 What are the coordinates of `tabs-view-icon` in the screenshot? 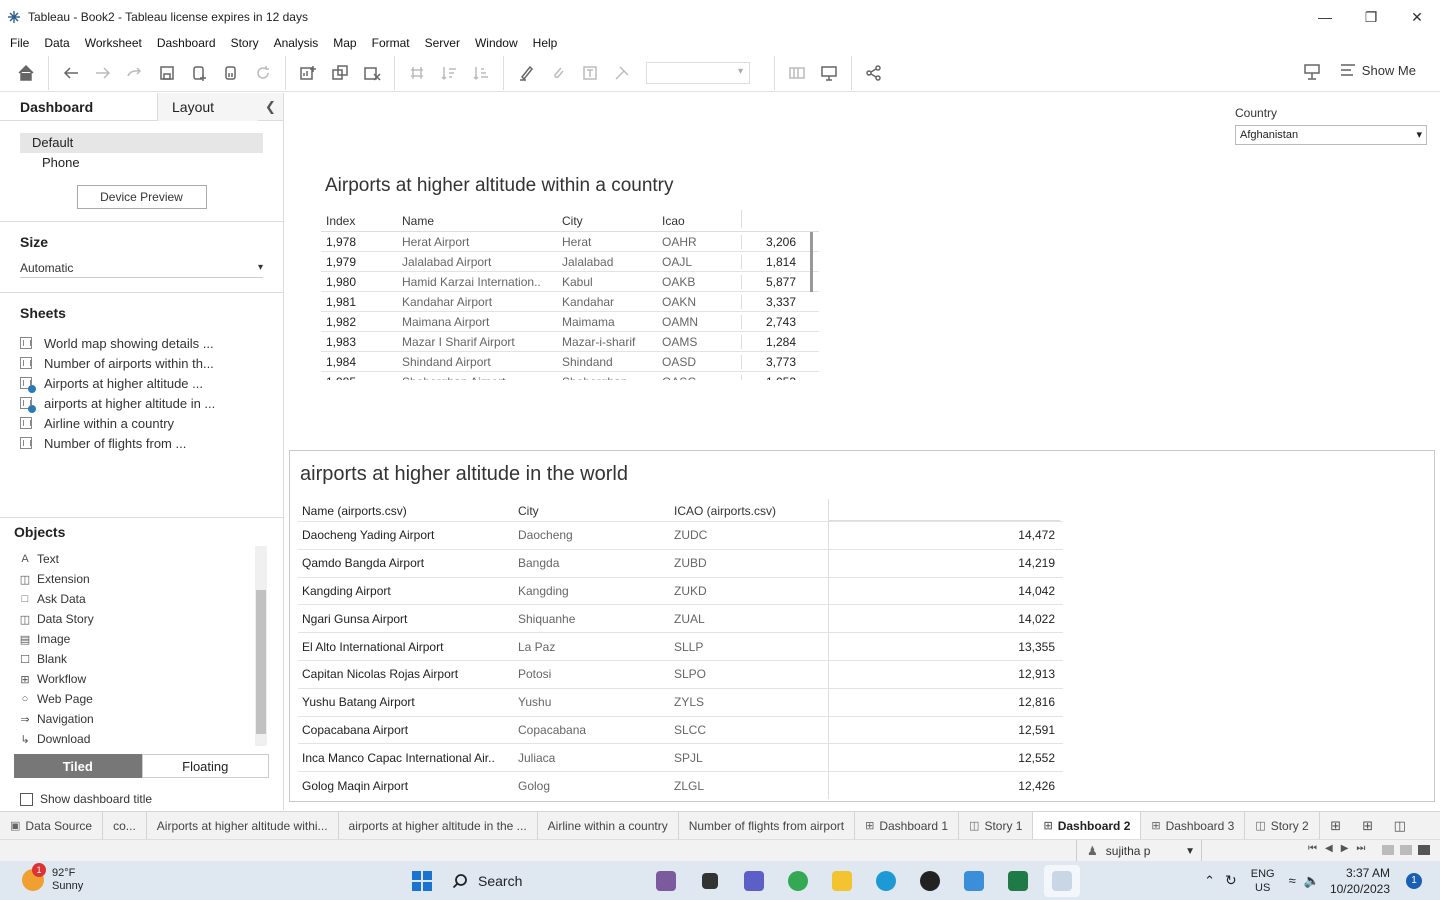 It's located at (1424, 850).